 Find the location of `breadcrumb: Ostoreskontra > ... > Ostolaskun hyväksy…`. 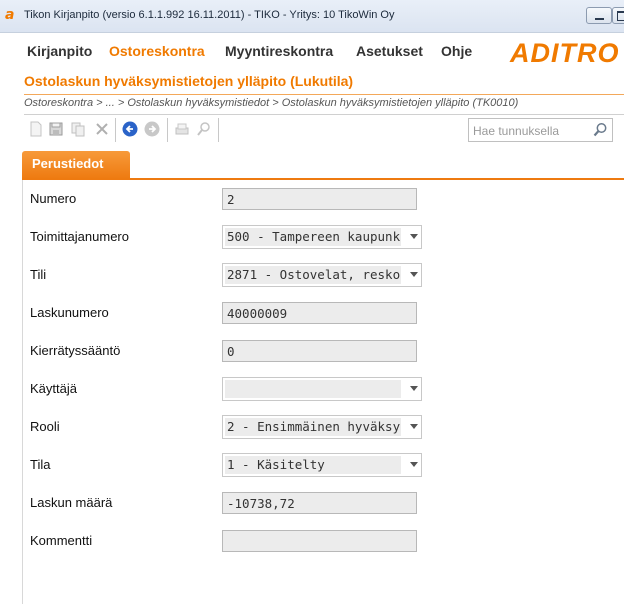

breadcrumb: Ostoreskontra > ... > Ostolaskun hyväksy… is located at coordinates (271, 103).